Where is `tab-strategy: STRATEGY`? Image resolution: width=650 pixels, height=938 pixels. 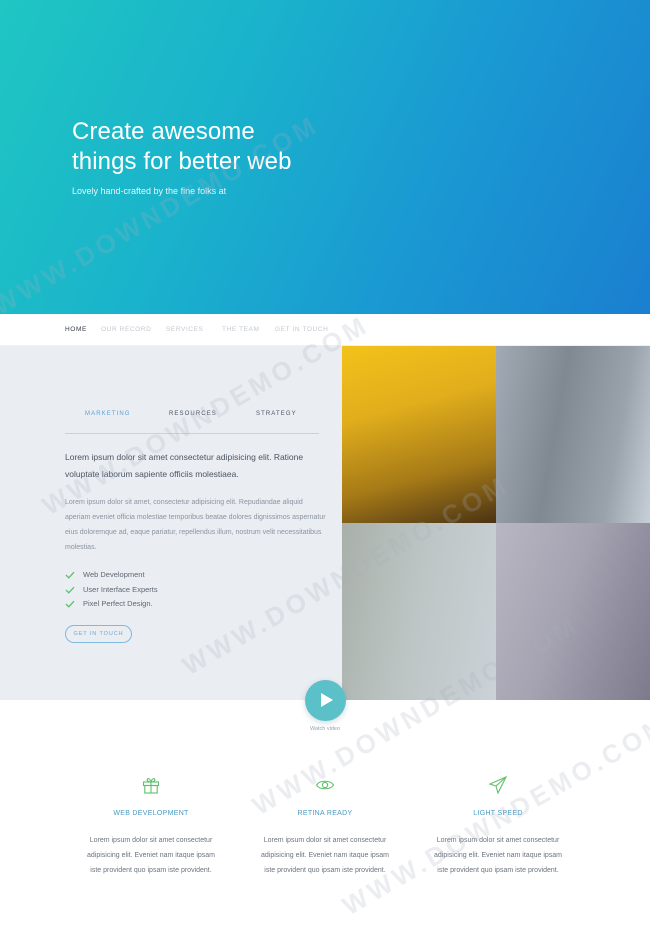
tab-strategy: STRATEGY is located at coordinates (276, 414).